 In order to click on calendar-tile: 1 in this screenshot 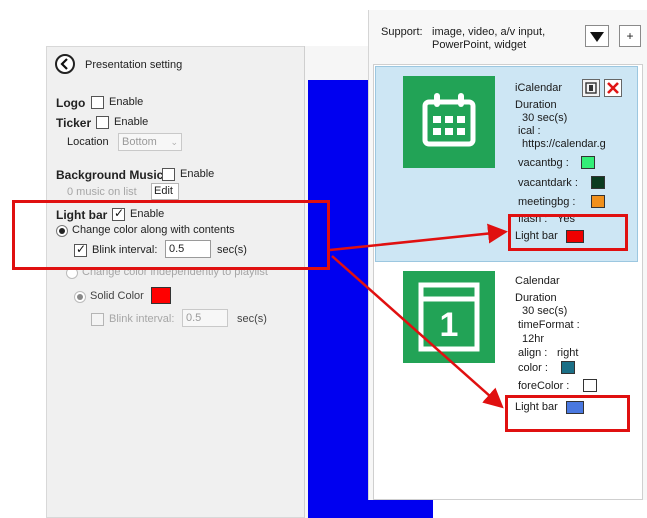, I will do `click(449, 317)`.